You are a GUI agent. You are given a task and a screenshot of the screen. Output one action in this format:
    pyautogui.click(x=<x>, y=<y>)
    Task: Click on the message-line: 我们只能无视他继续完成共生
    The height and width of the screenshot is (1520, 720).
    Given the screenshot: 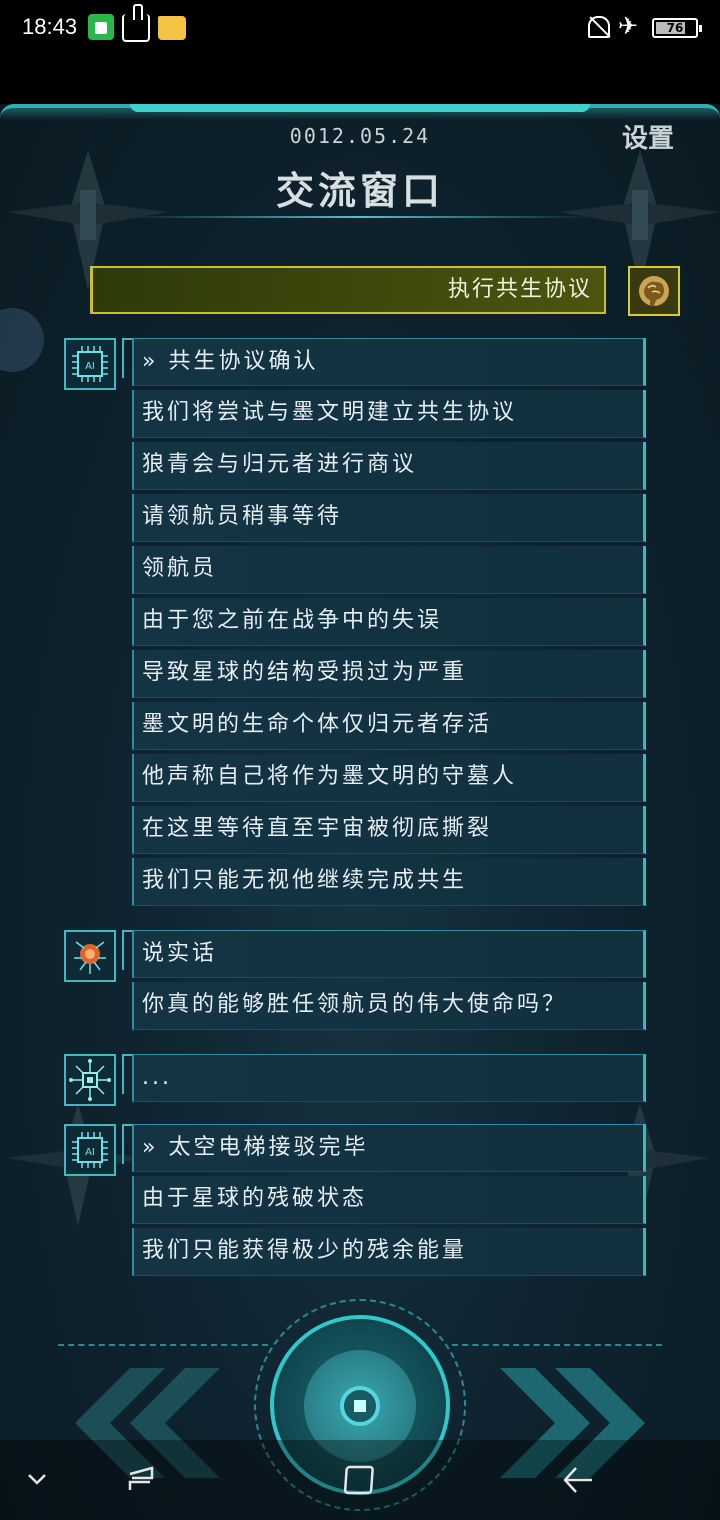 What is the action you would take?
    pyautogui.click(x=389, y=882)
    